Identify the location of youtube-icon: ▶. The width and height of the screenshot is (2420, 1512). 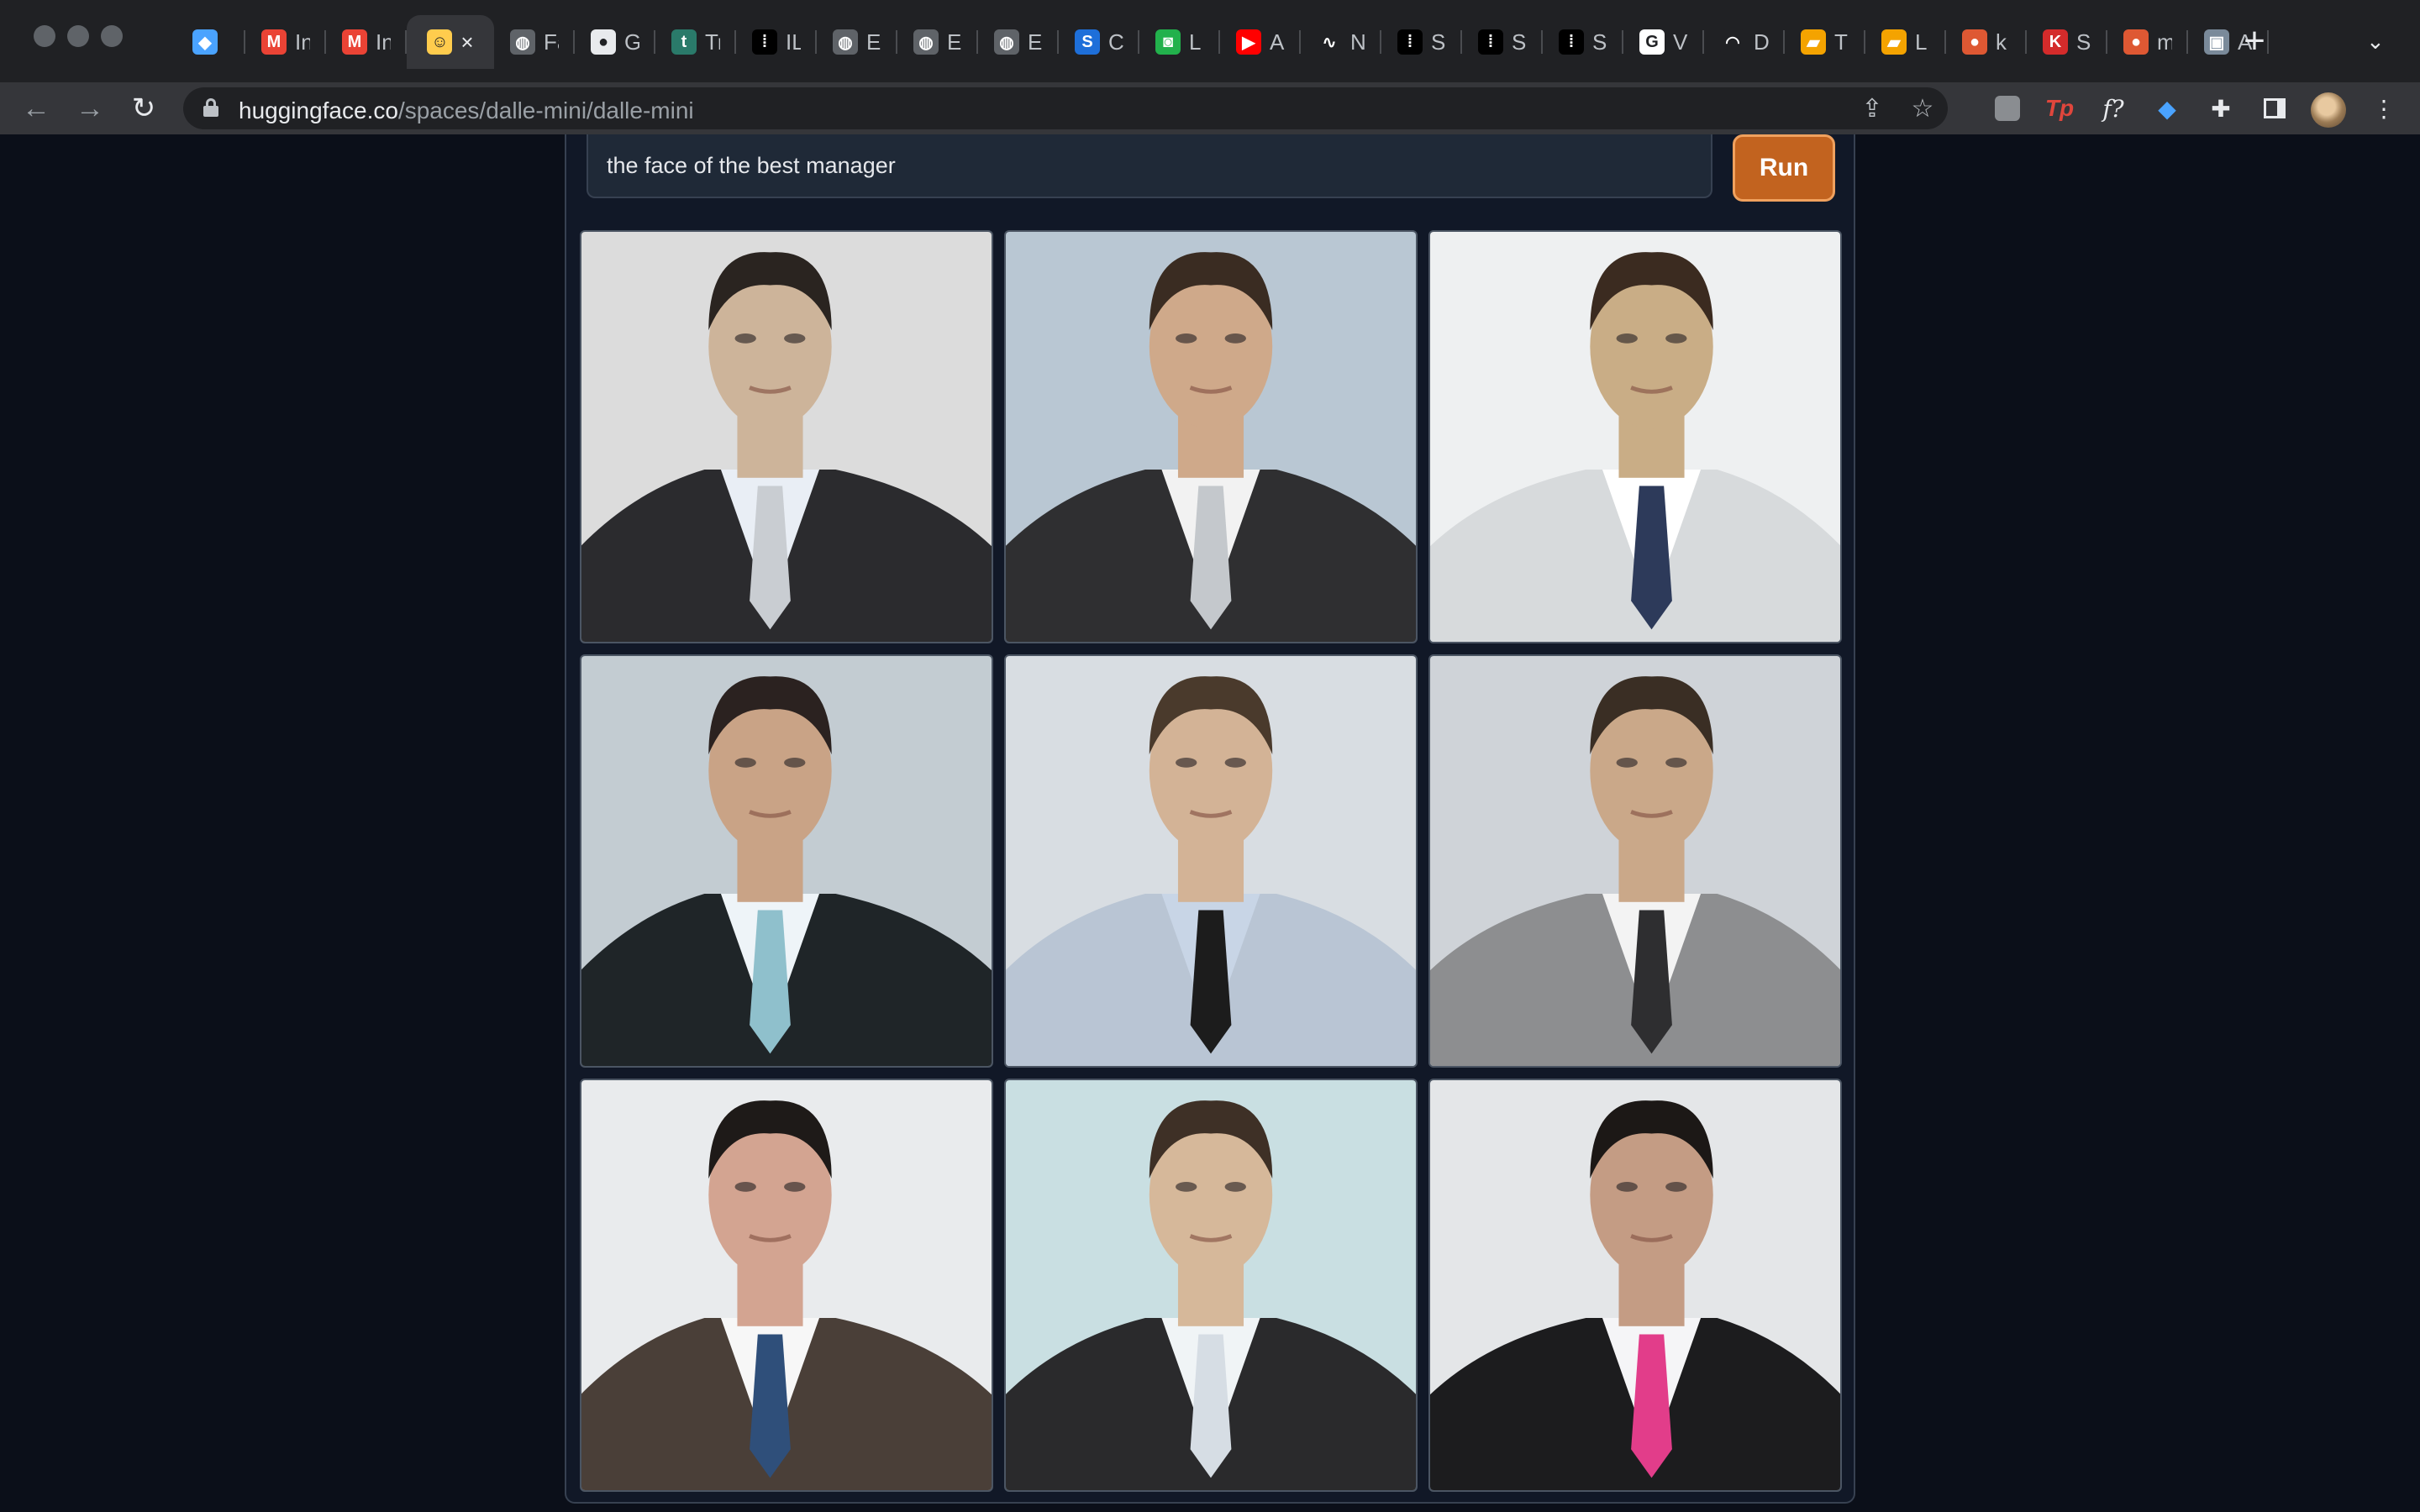
(1248, 42).